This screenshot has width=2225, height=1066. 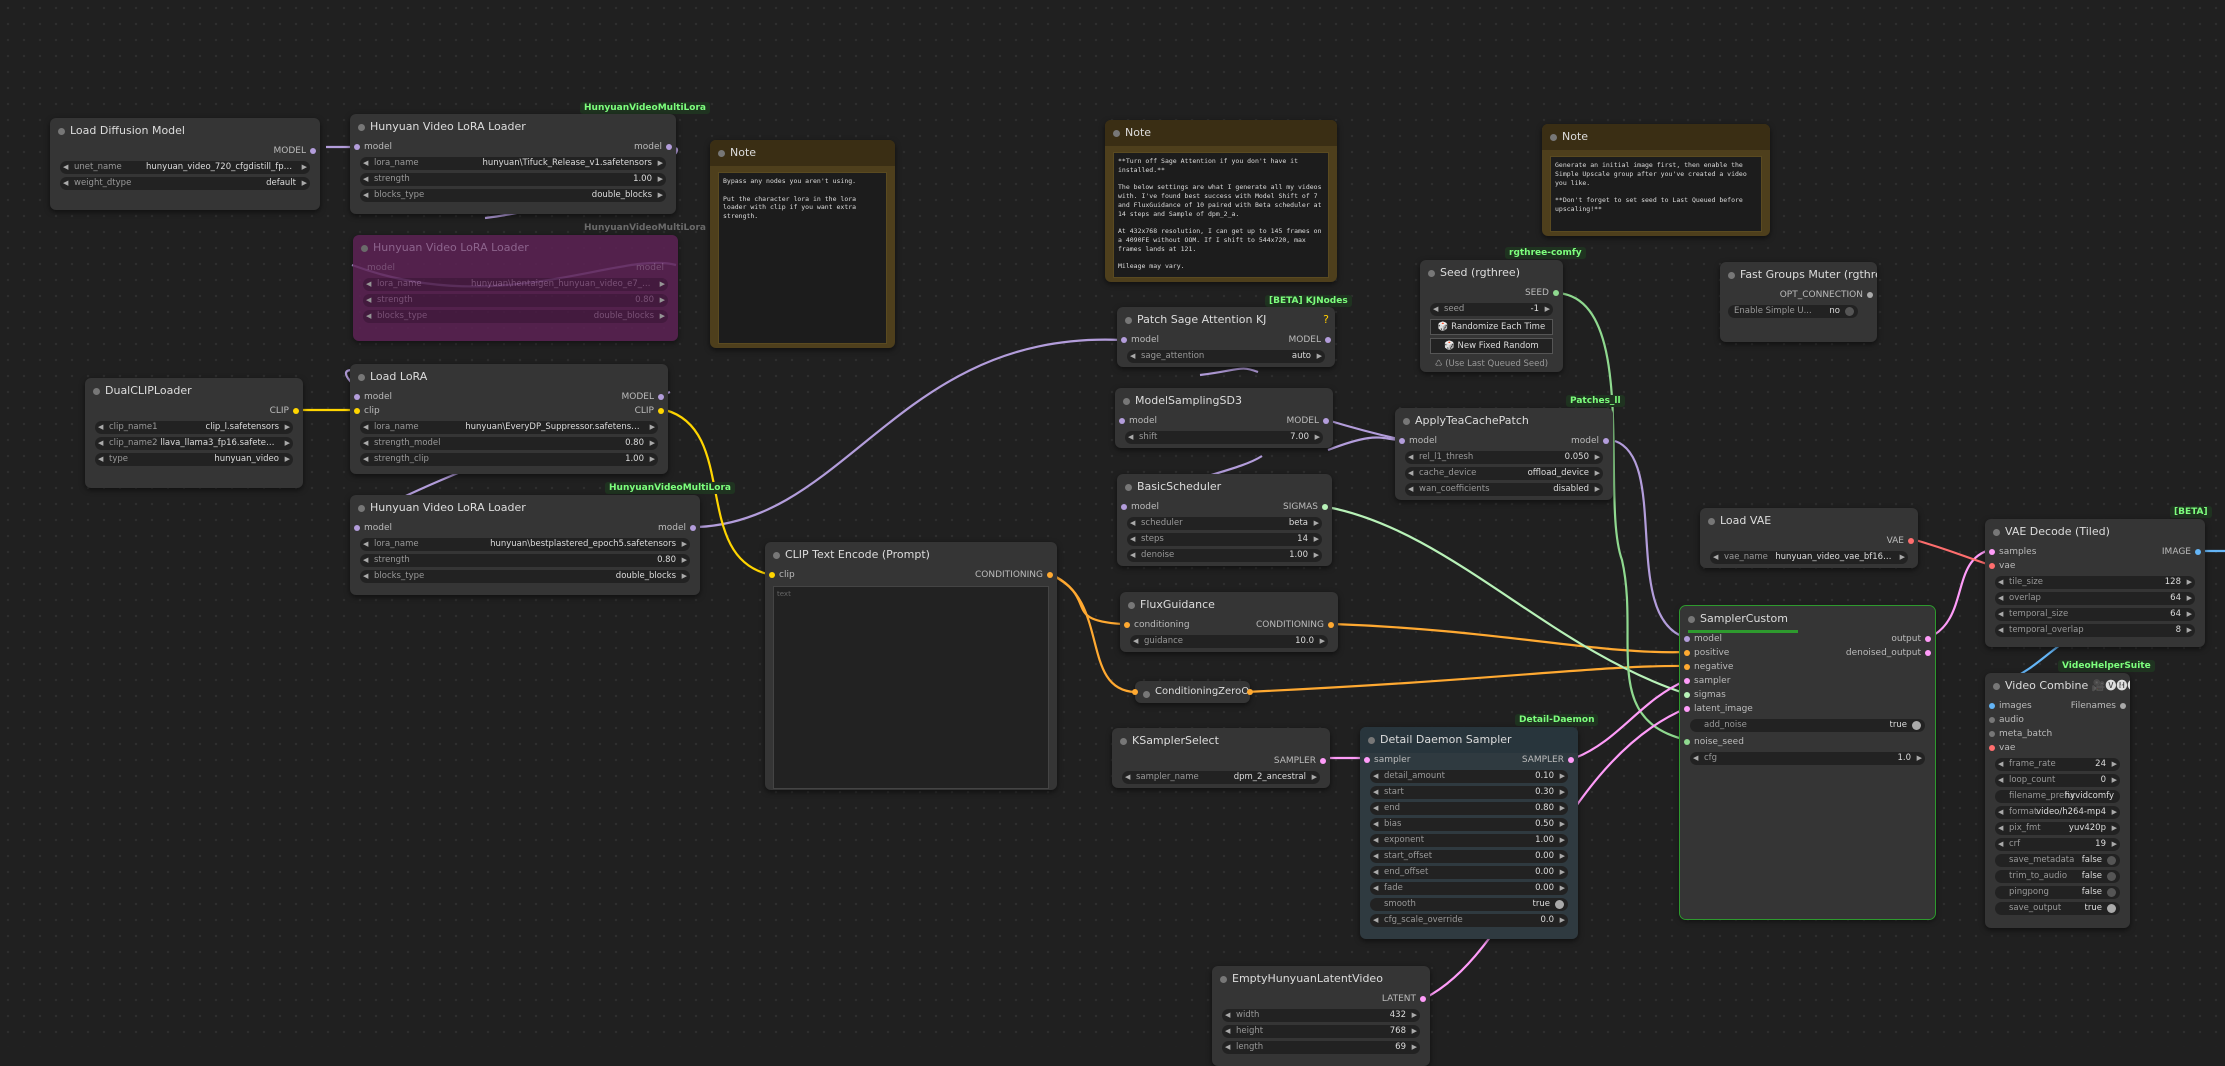 I want to click on widget-detail-amount: detail_amount 0.10, so click(x=1469, y=776).